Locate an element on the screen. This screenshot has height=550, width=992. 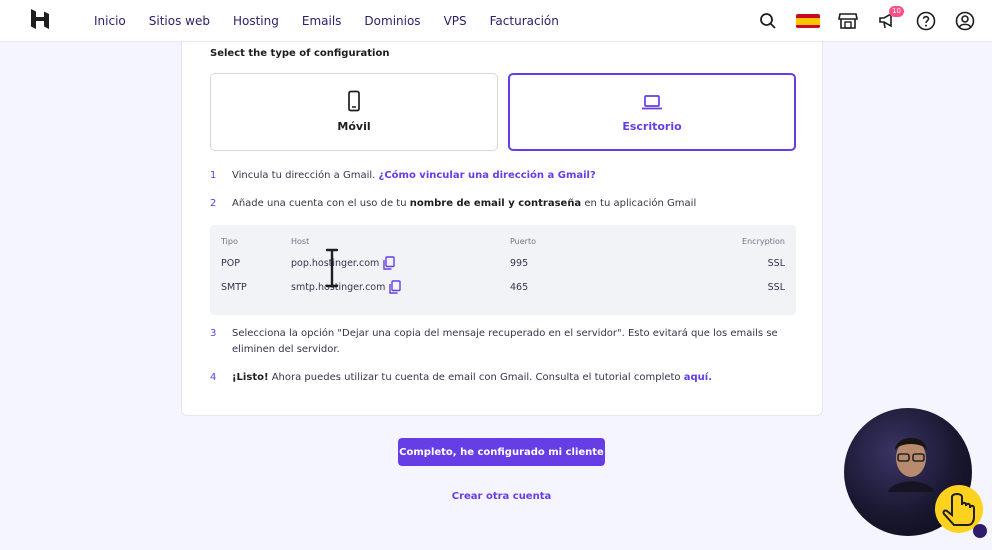
account-icon is located at coordinates (965, 21).